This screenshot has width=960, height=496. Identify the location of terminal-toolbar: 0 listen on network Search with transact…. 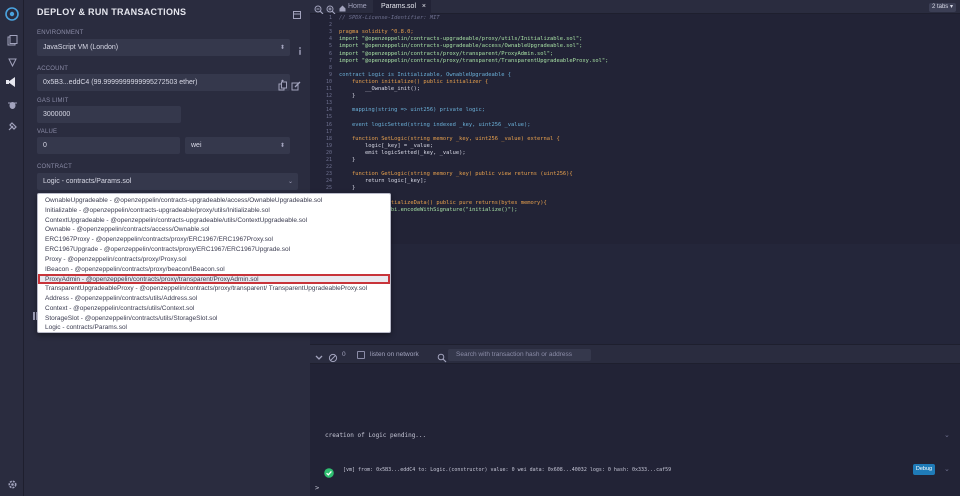
(635, 354).